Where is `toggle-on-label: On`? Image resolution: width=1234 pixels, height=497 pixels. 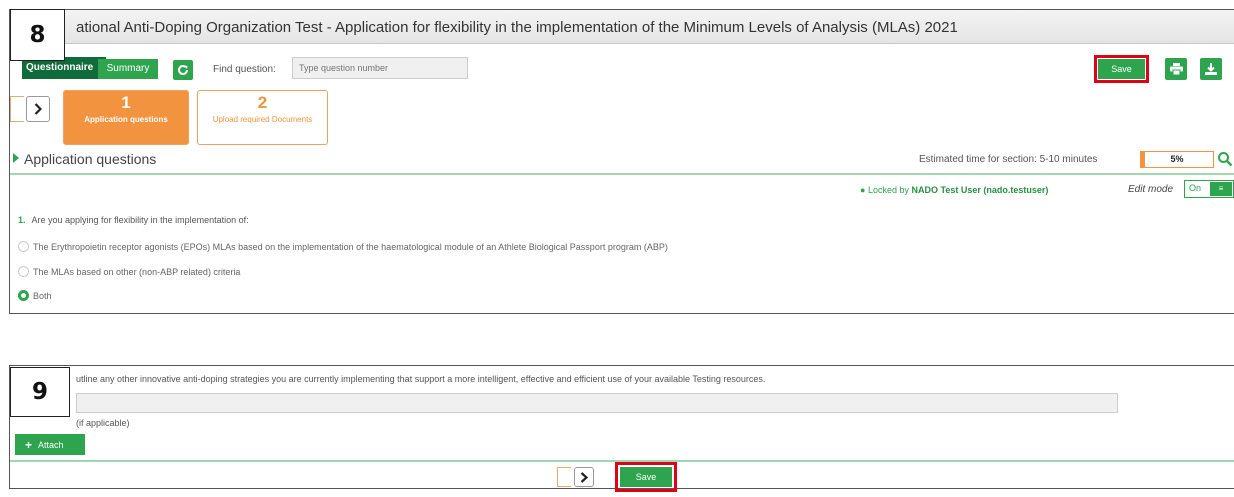 toggle-on-label: On is located at coordinates (1195, 188).